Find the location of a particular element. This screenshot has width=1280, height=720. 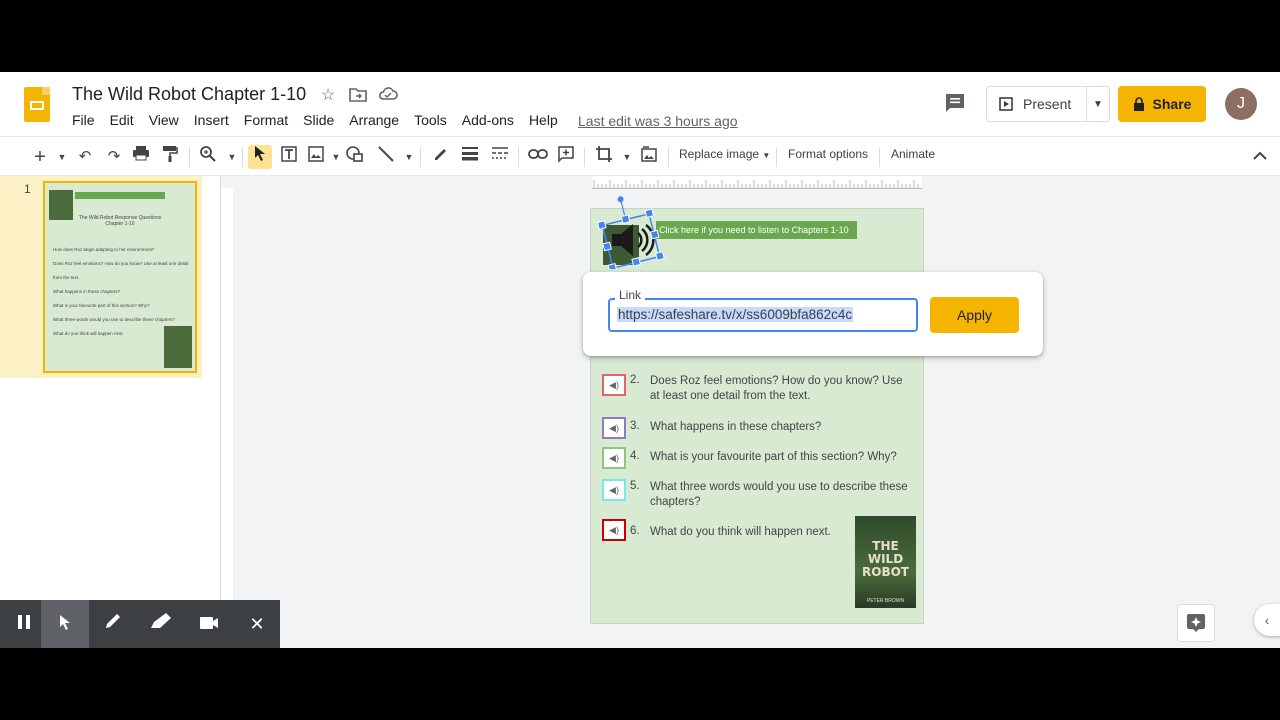

explore-assistant-icon is located at coordinates (1196, 623).